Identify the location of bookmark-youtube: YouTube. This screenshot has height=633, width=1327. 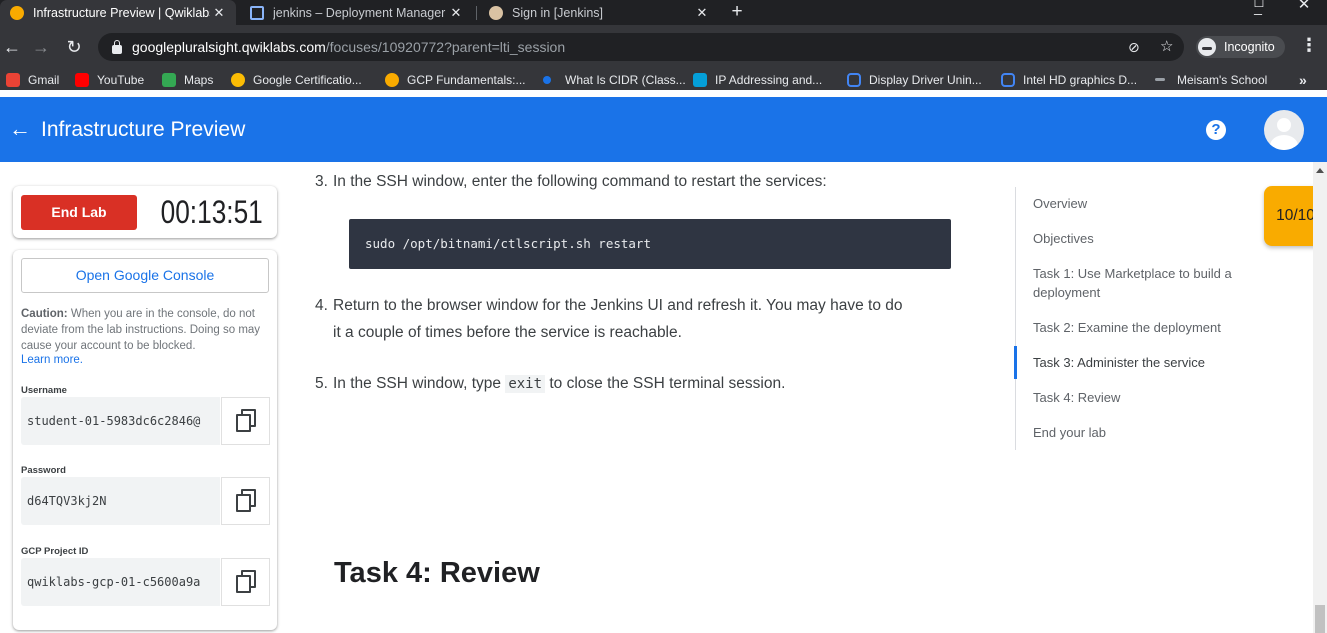
(109, 79).